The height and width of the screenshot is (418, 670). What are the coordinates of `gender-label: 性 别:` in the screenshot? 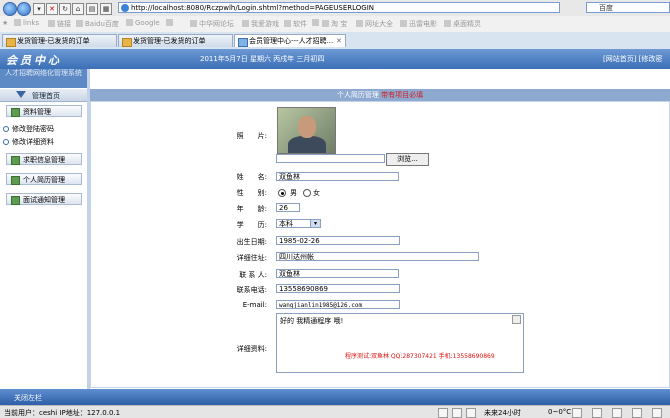 It's located at (251, 193).